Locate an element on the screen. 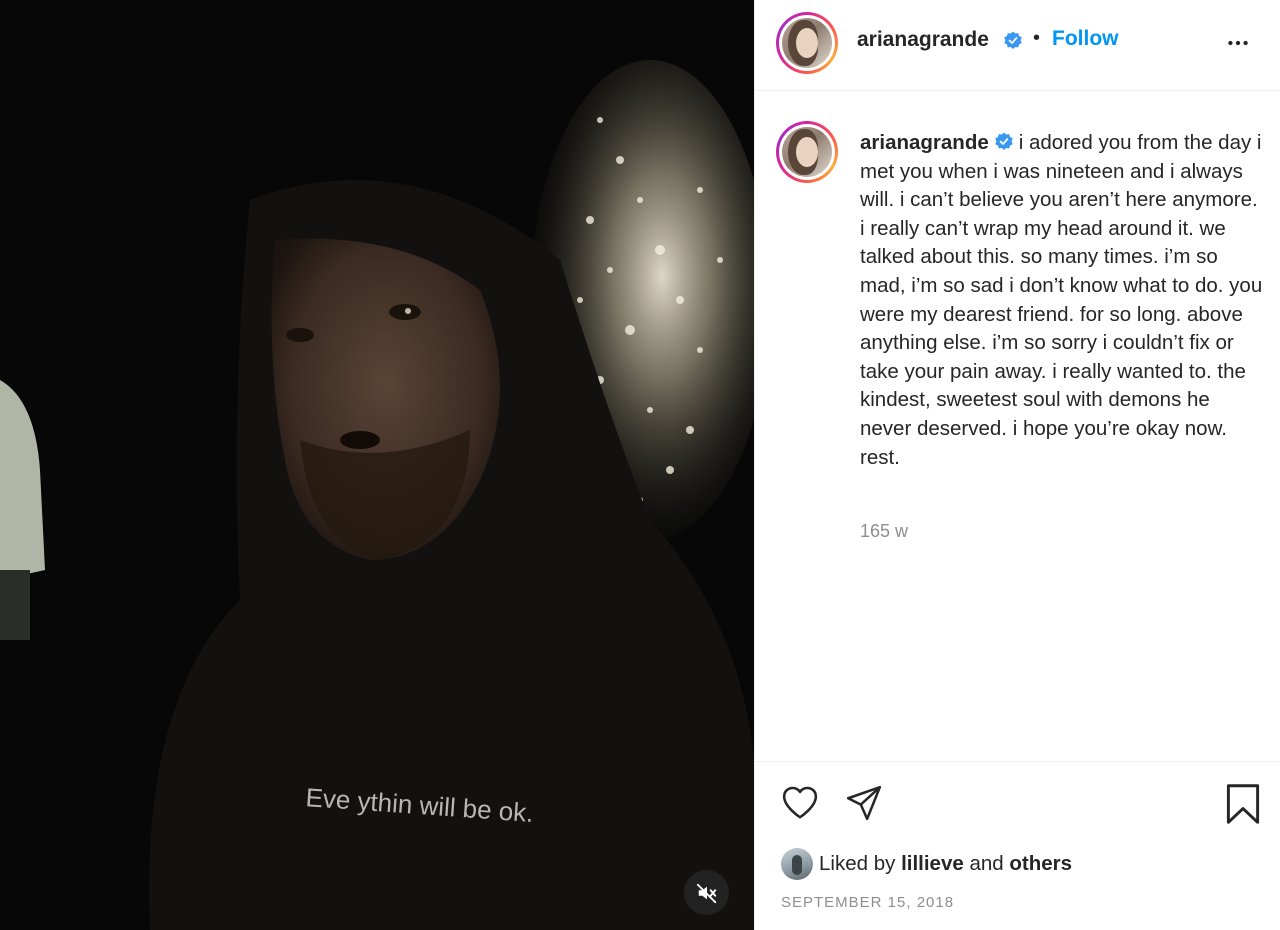 The height and width of the screenshot is (930, 1280). mute-button is located at coordinates (706, 892).